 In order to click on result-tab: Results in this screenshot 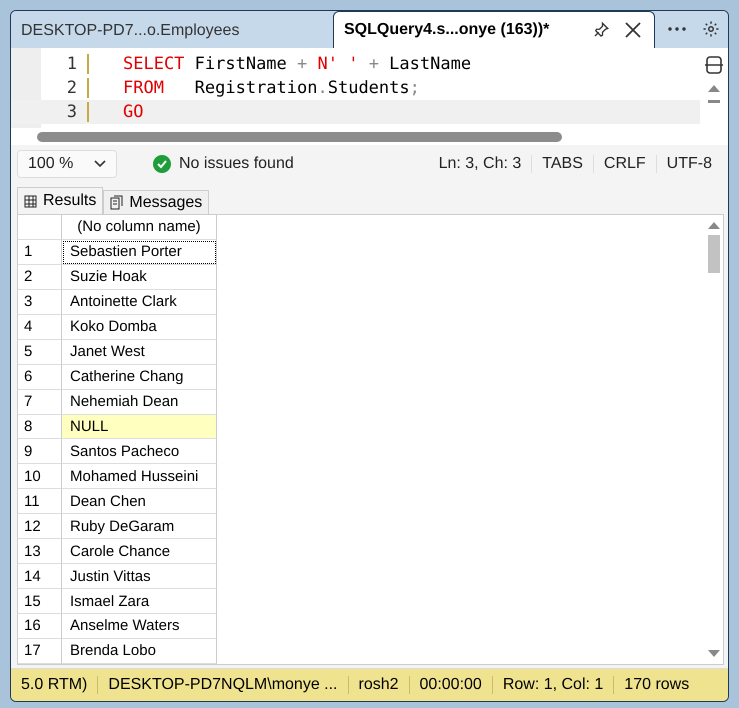, I will do `click(60, 200)`.